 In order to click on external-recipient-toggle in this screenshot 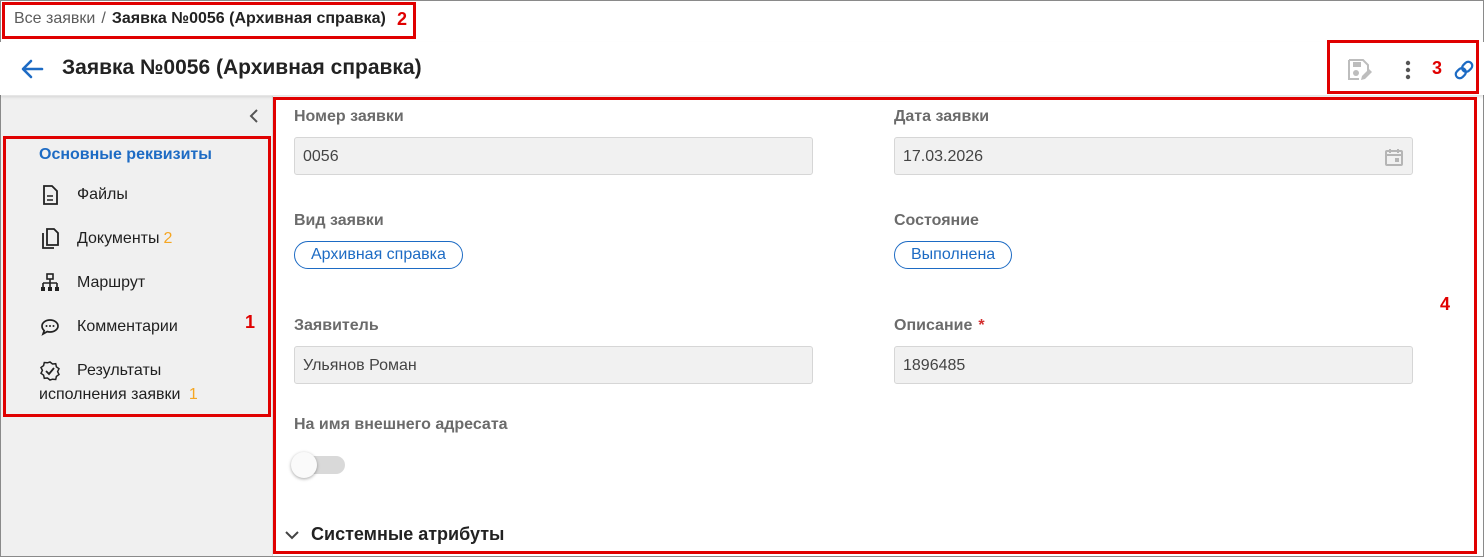, I will do `click(319, 465)`.